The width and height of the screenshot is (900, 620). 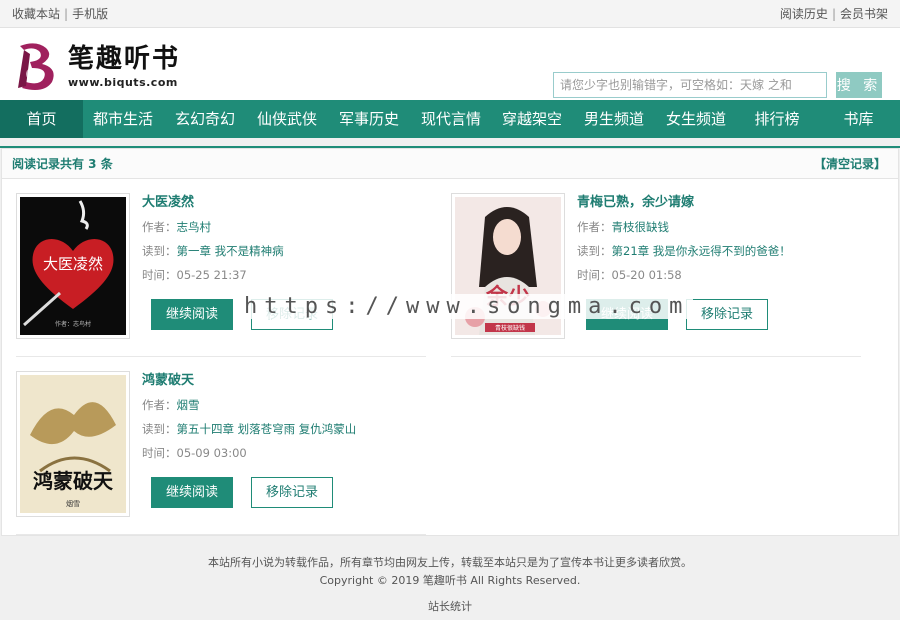 I want to click on search-button: 搜 索, so click(x=859, y=85).